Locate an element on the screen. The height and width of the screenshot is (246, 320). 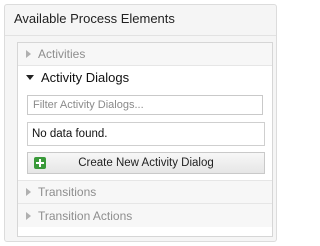
accordion-label-activities: Activities is located at coordinates (62, 54).